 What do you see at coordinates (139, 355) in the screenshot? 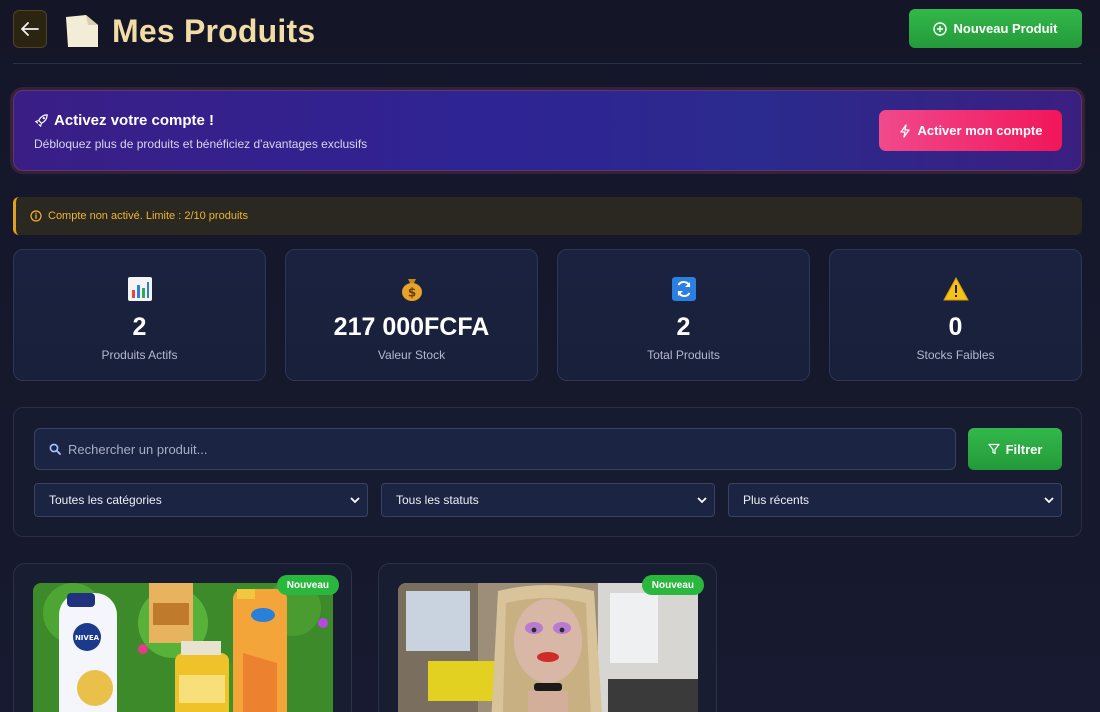
I see `stat-label: Produits Actifs` at bounding box center [139, 355].